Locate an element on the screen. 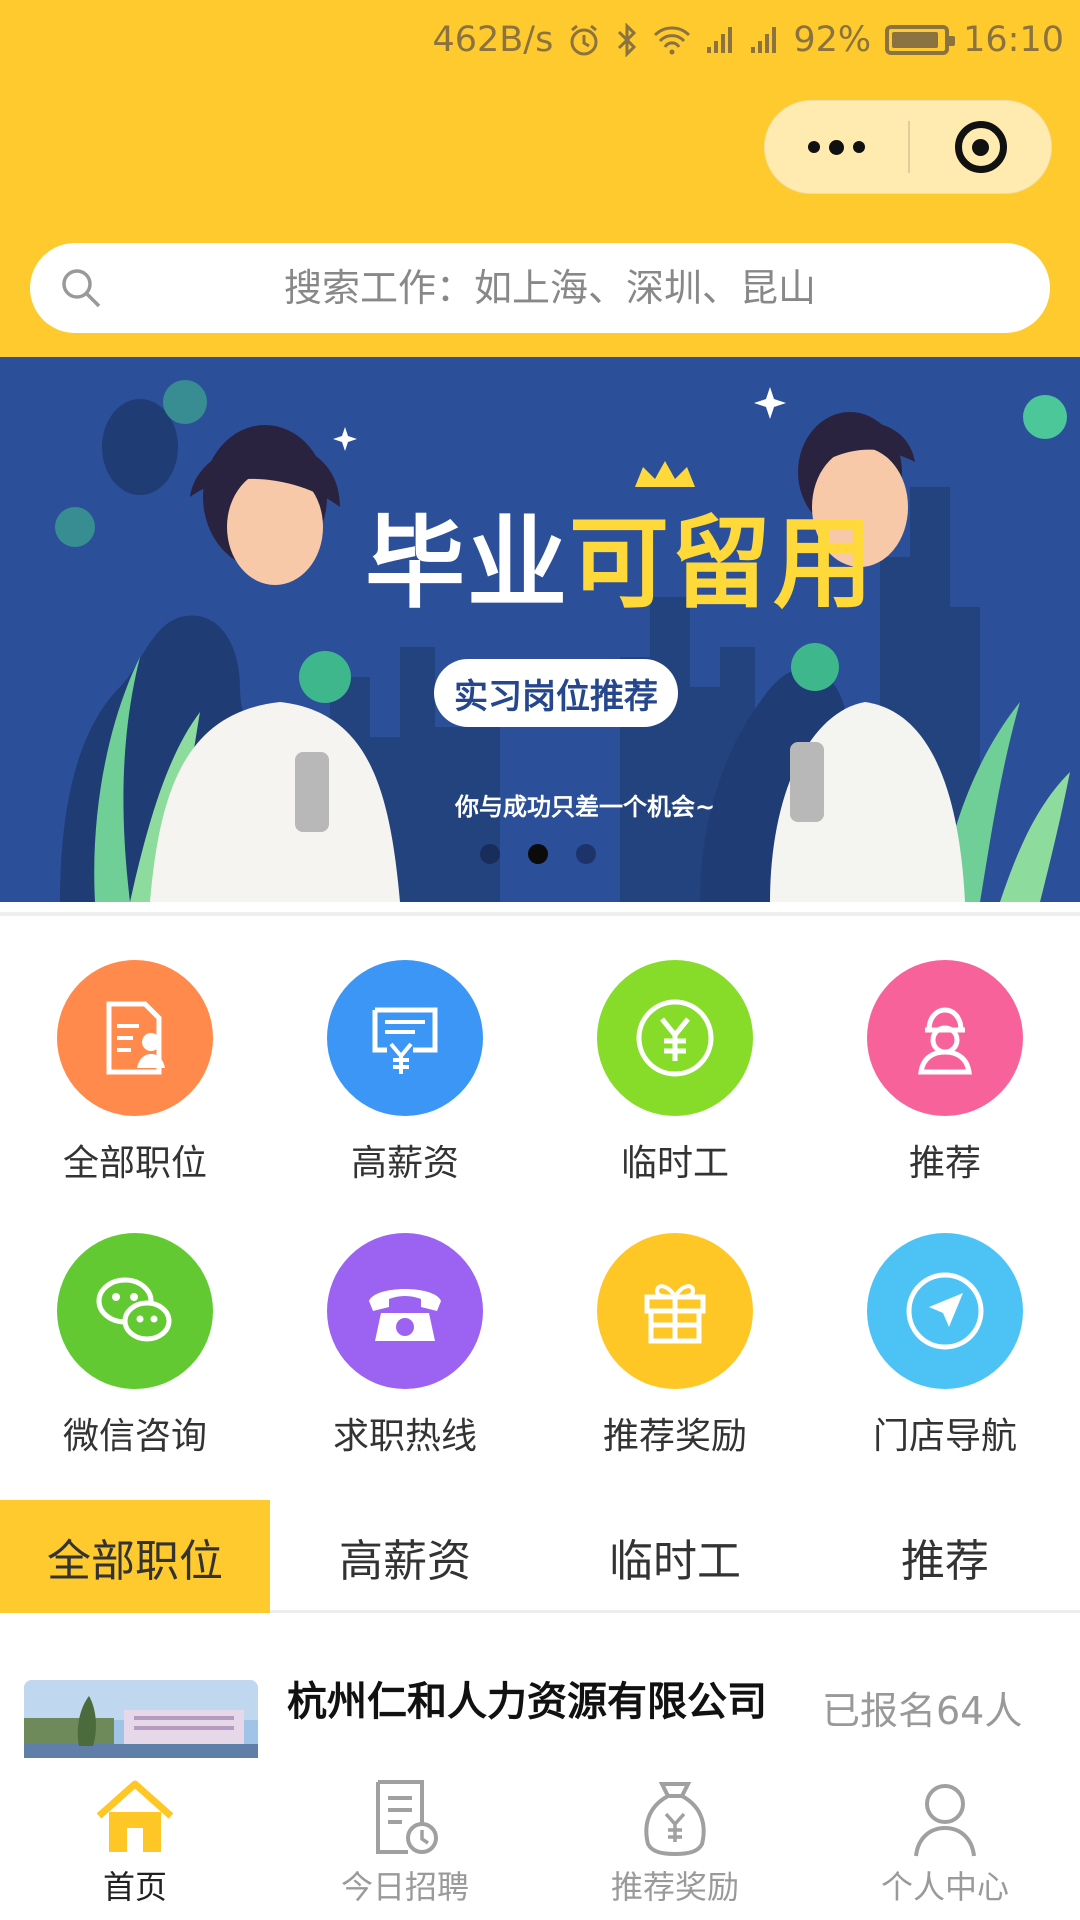 The height and width of the screenshot is (1920, 1080). grid-row: 全部职位 高薪资 临时工 推荐 is located at coordinates (540, 1076).